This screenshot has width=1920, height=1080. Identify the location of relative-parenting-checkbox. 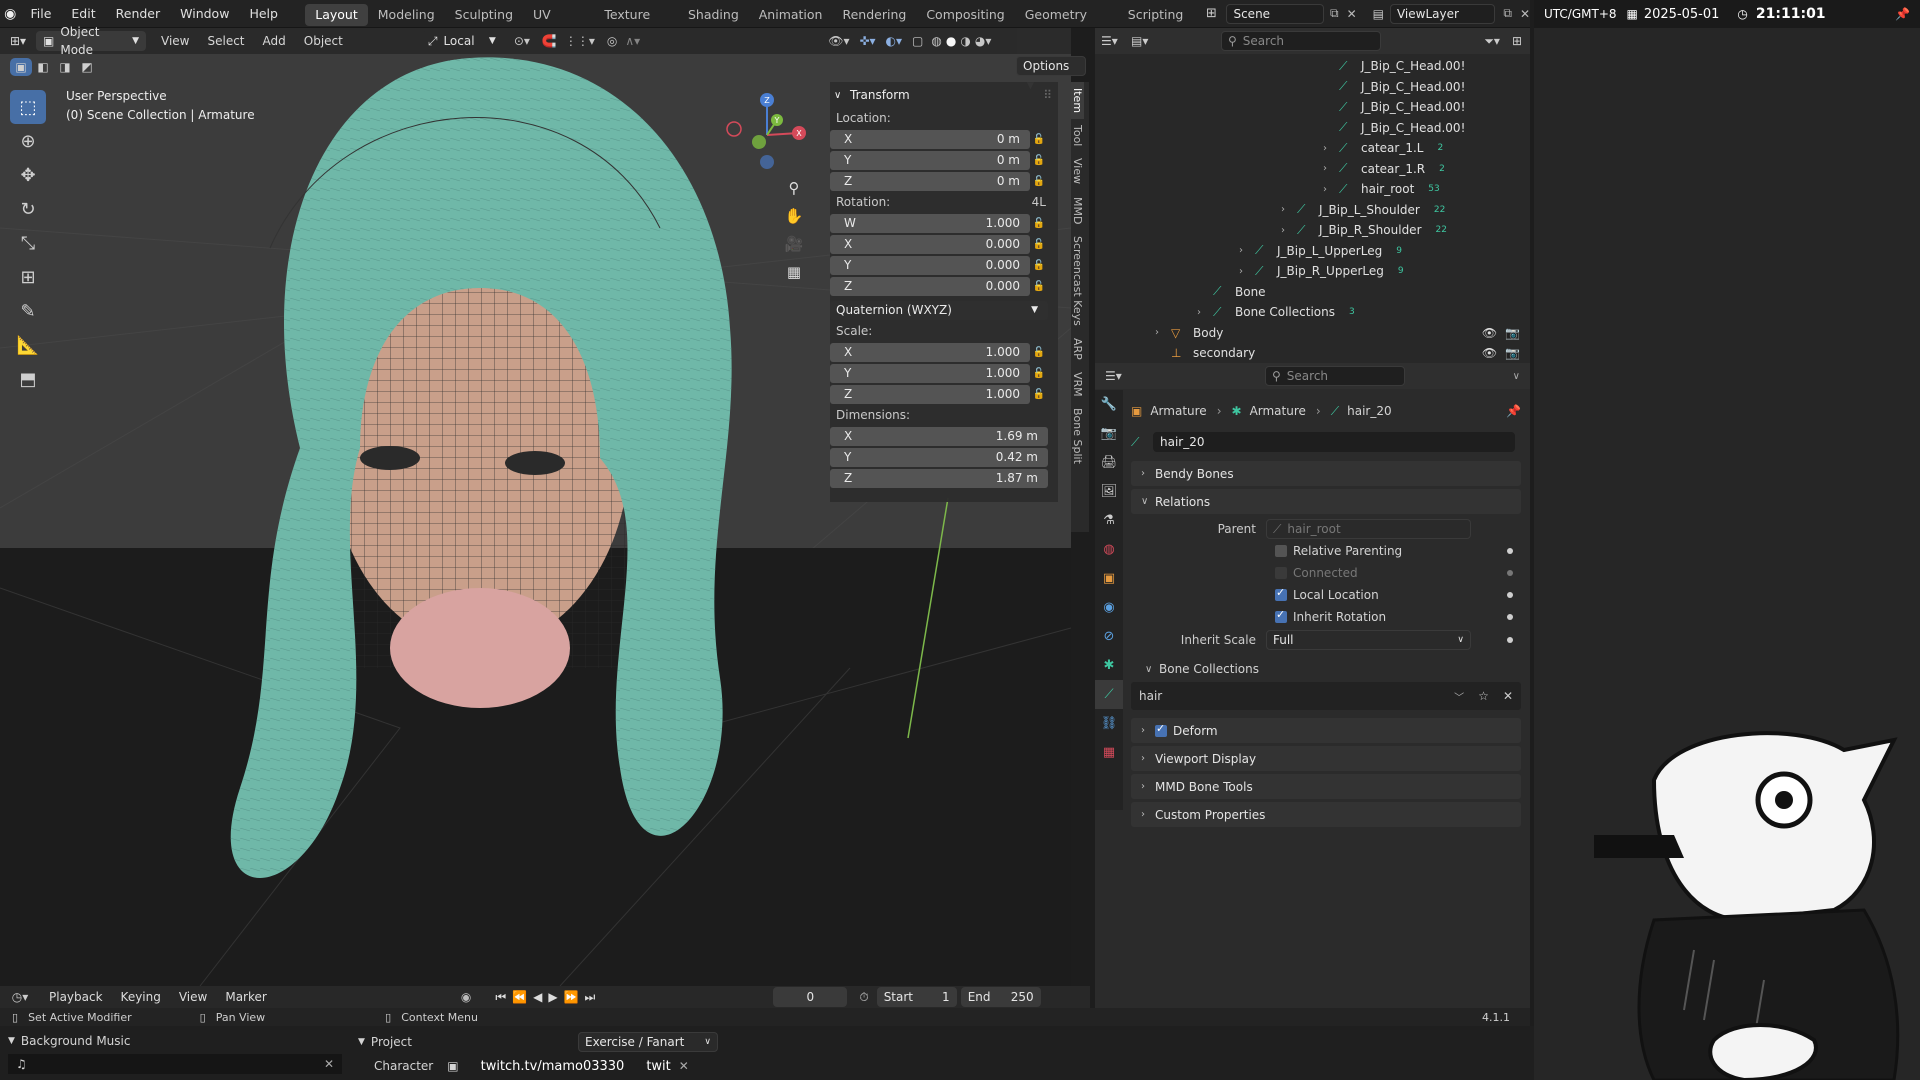
(1281, 551).